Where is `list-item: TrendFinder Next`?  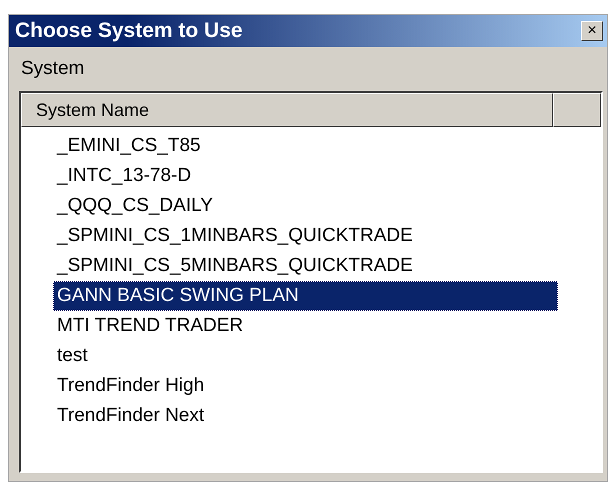 list-item: TrendFinder Next is located at coordinates (305, 416).